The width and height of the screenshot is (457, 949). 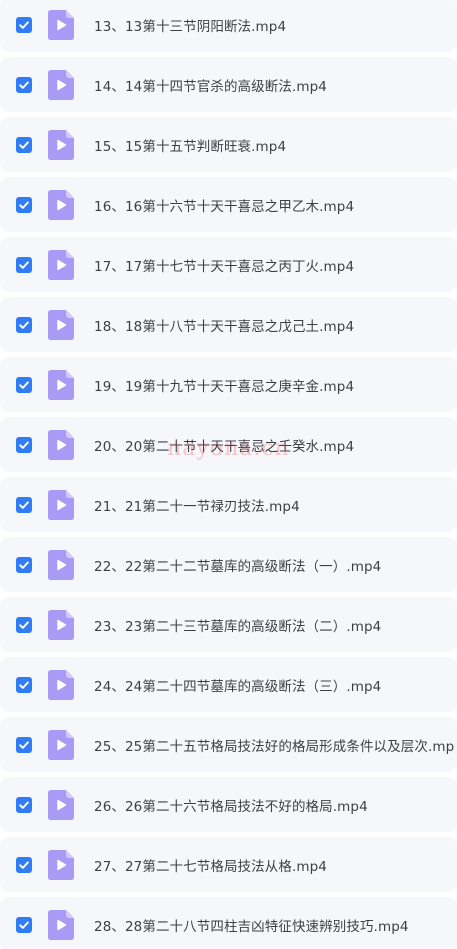 I want to click on file-row: 16、16第十六节十天干喜忌之甲乙木.mp4, so click(x=228, y=204).